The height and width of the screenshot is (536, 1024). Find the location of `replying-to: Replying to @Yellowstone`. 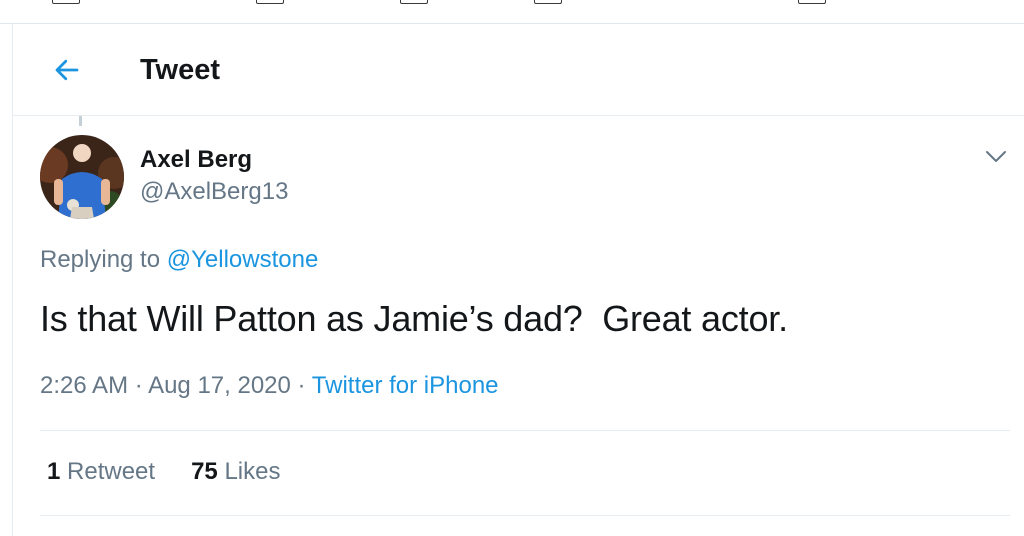

replying-to: Replying to @Yellowstone is located at coordinates (179, 260).